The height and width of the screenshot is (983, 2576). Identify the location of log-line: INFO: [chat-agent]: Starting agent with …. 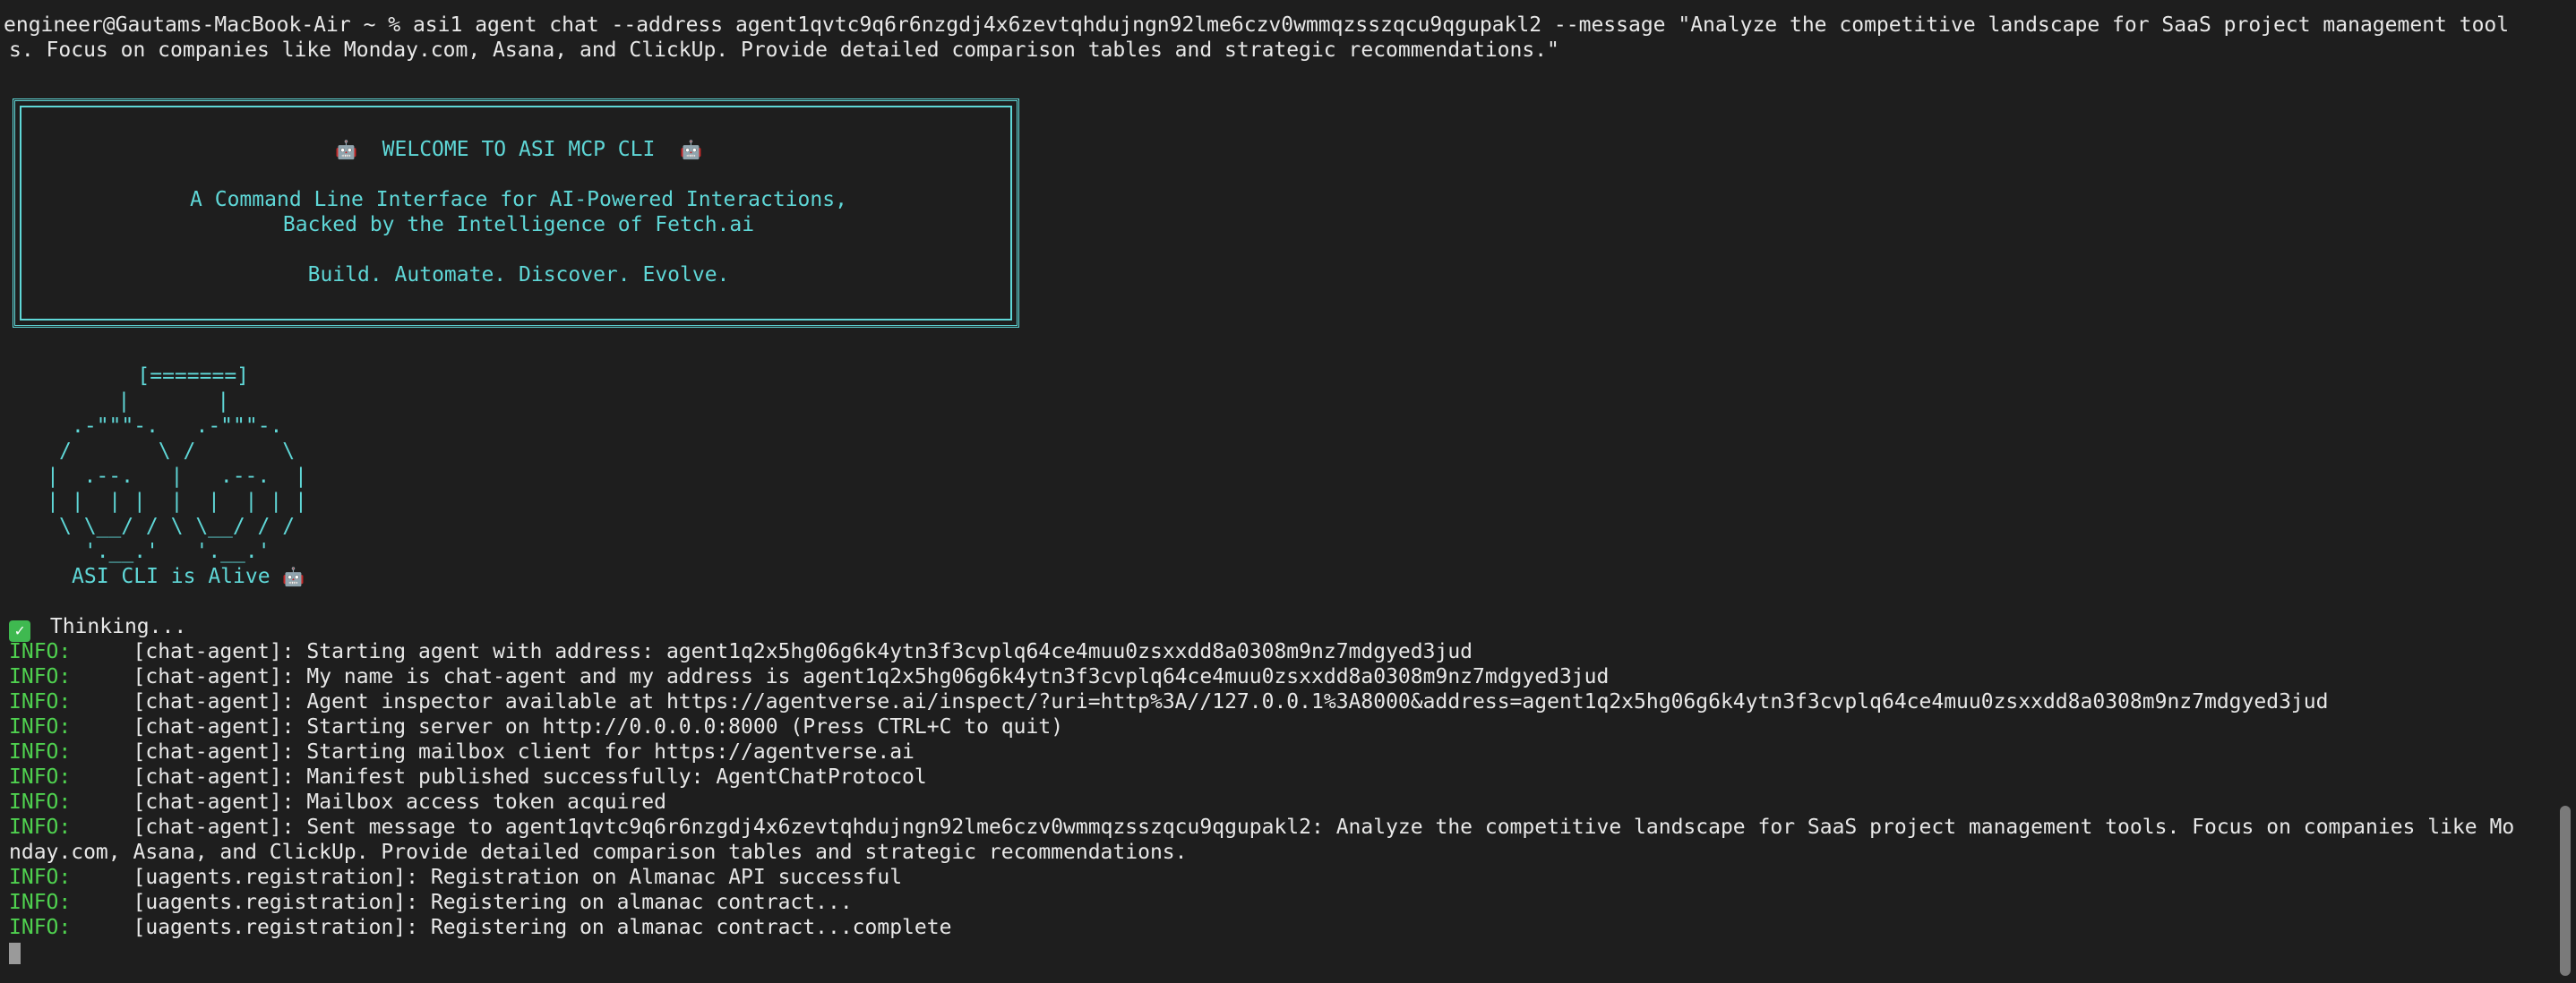
(741, 651).